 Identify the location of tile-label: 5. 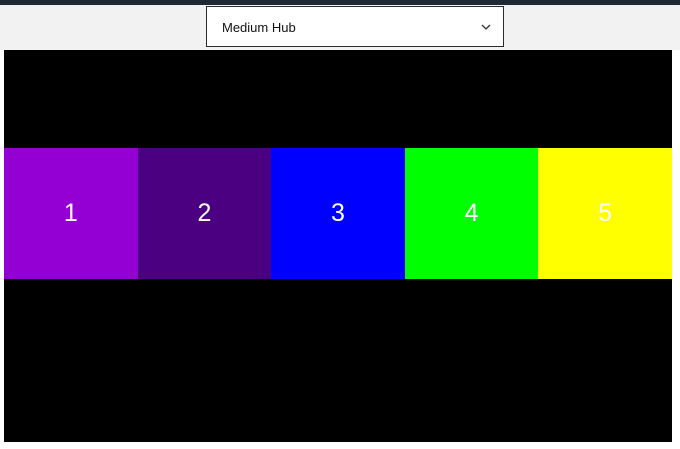
(605, 213).